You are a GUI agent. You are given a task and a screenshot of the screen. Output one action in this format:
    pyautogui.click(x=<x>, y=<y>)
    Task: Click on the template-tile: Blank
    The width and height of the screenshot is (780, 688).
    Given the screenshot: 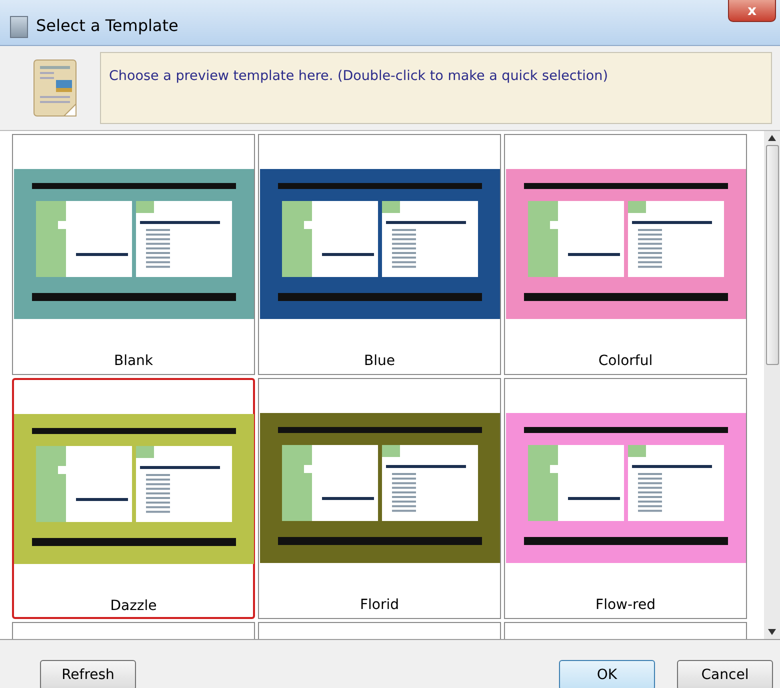 What is the action you would take?
    pyautogui.click(x=133, y=254)
    